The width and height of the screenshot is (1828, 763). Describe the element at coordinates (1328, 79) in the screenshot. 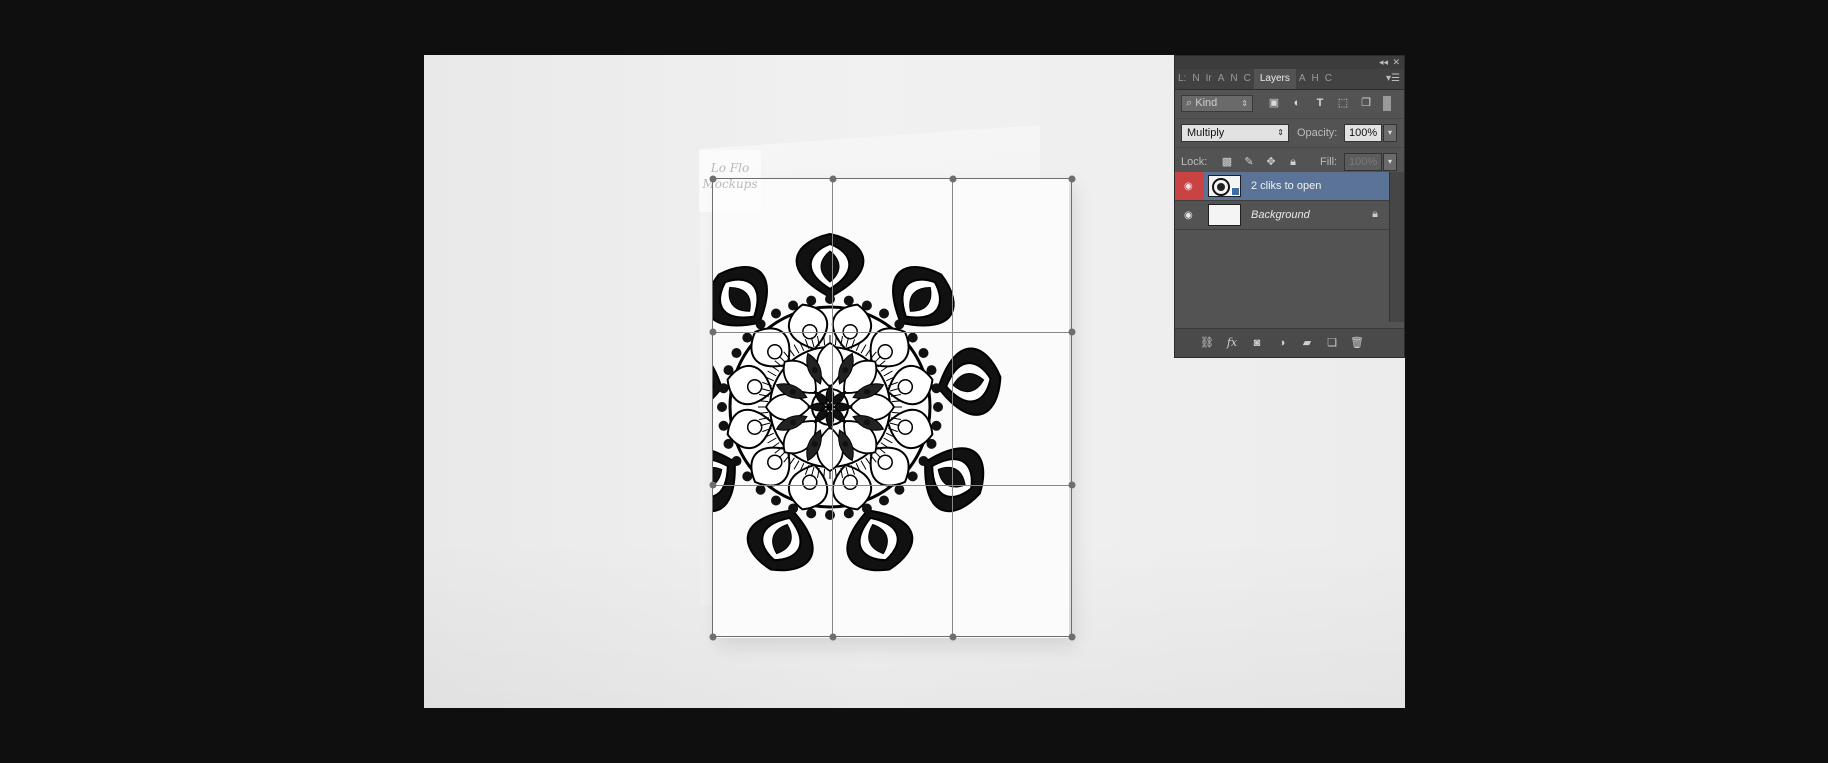

I see `tab-channels: C` at that location.